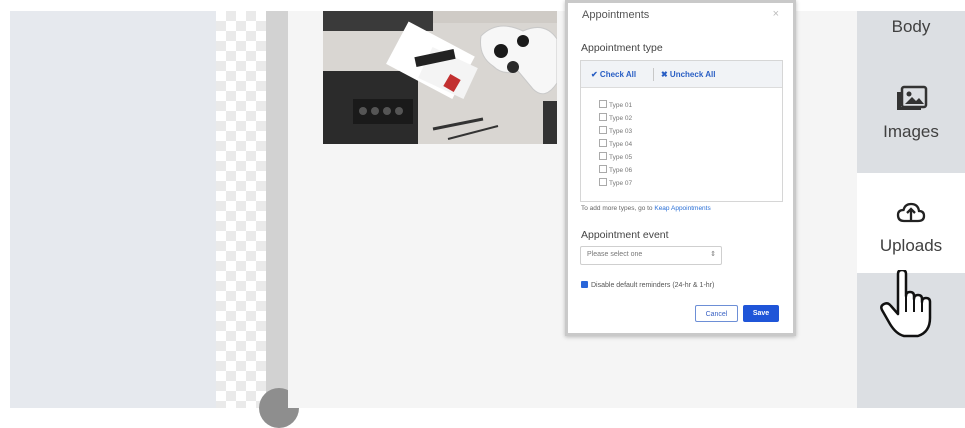 The image size is (965, 428). I want to click on appointment-event-label: Appointment event, so click(625, 235).